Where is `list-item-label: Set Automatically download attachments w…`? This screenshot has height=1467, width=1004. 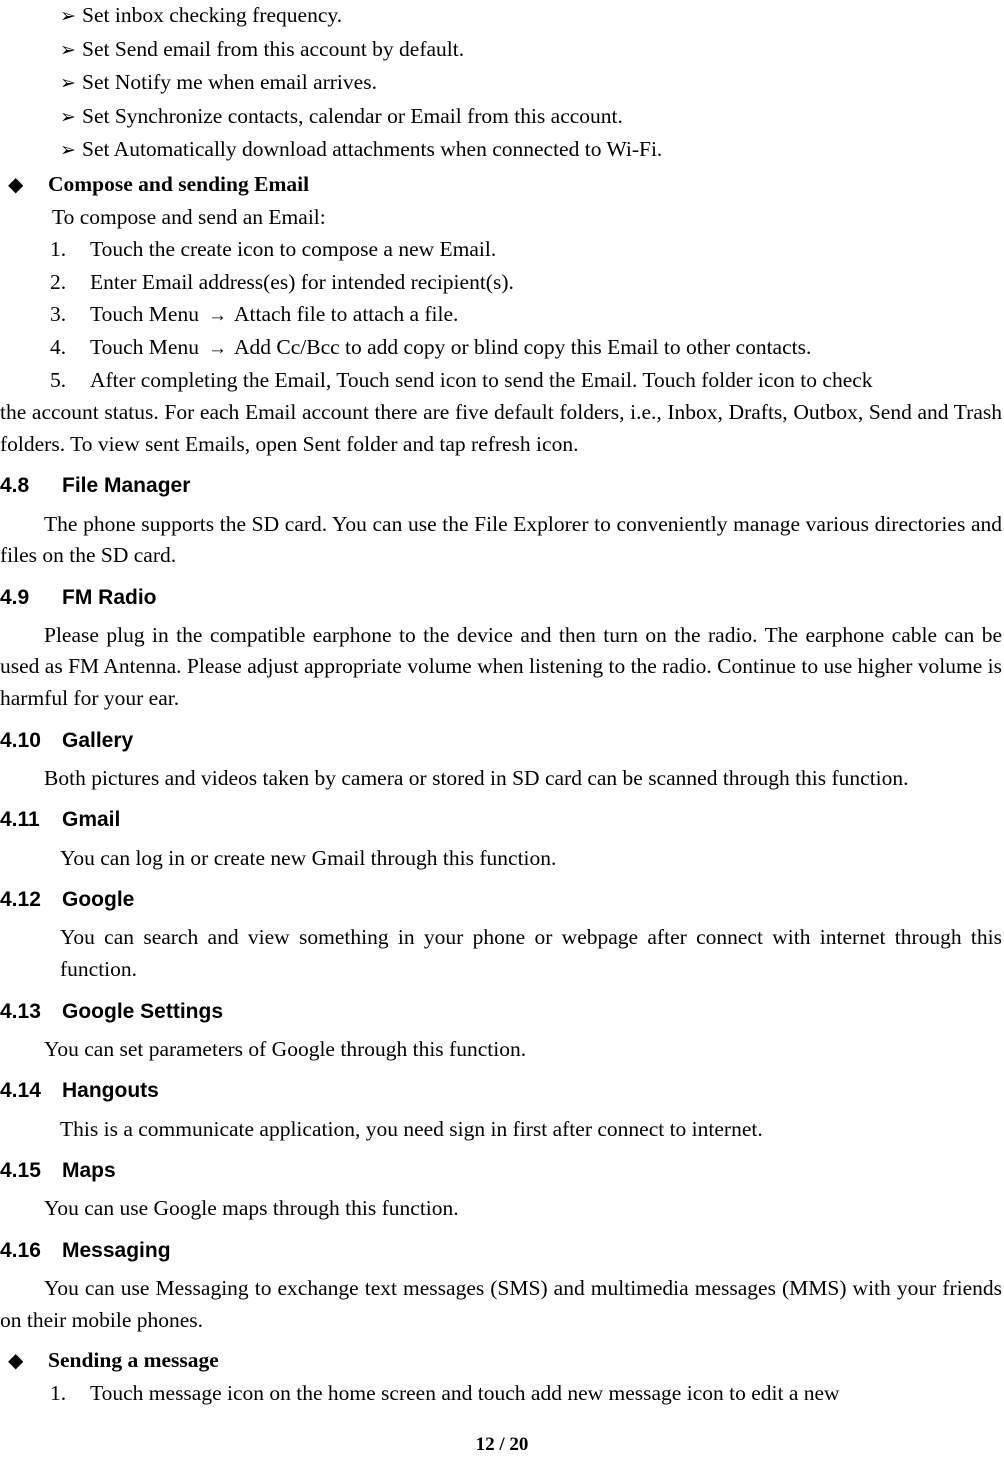
list-item-label: Set Automatically download attachments w… is located at coordinates (372, 149).